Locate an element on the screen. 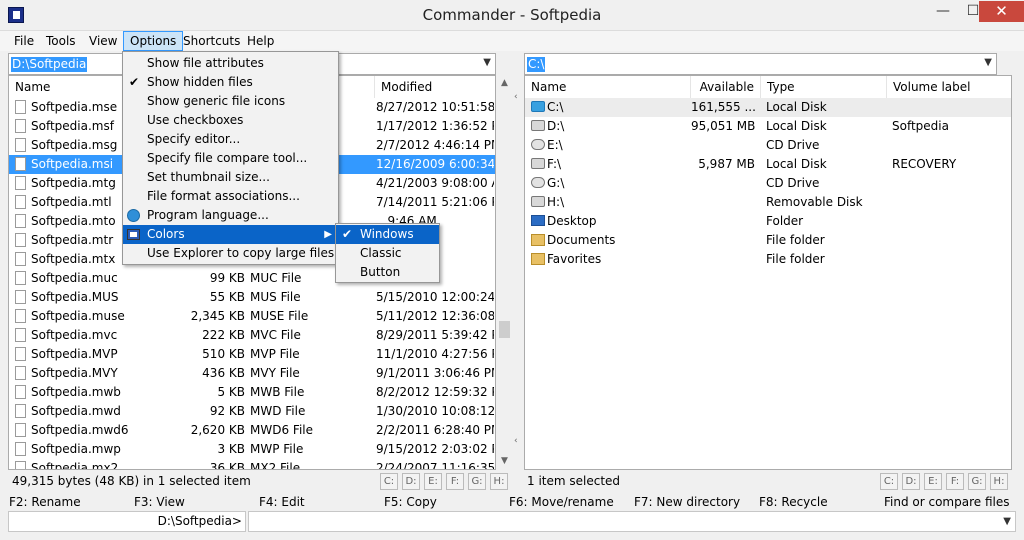  fkey-recycle: F8: Recycle is located at coordinates (793, 502).